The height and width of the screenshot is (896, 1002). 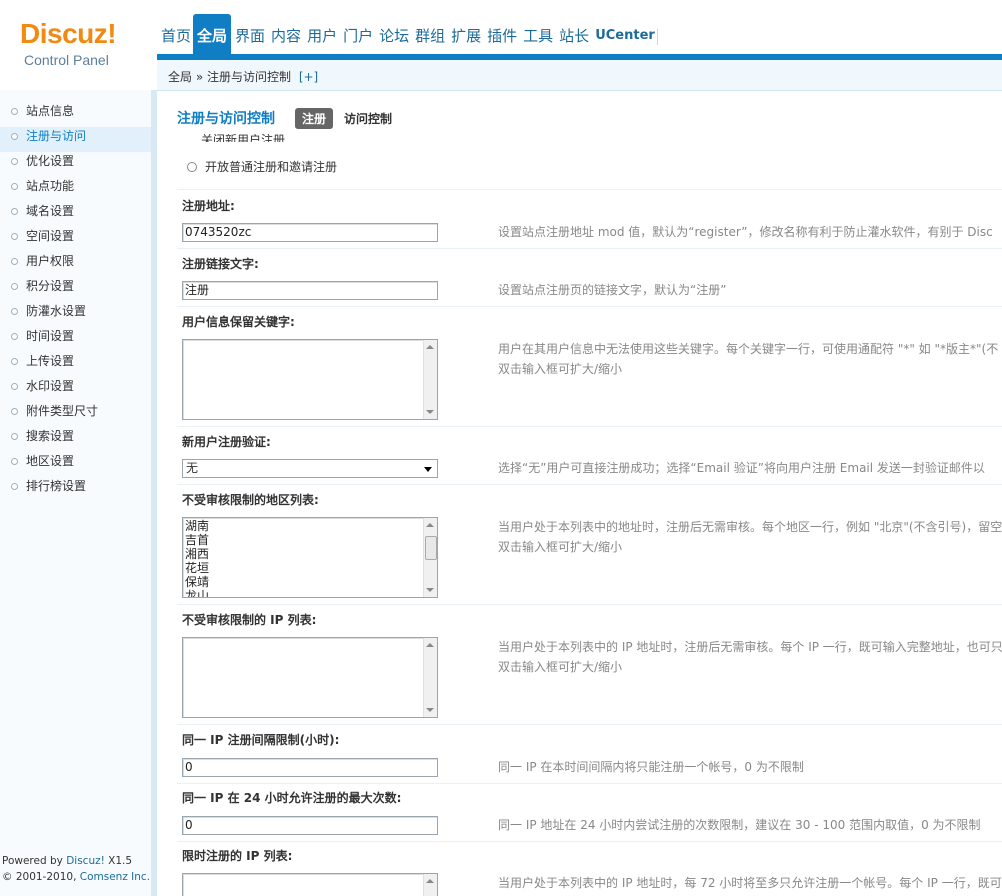 What do you see at coordinates (115, 877) in the screenshot?
I see `comsenz-link: Comsenz Inc.` at bounding box center [115, 877].